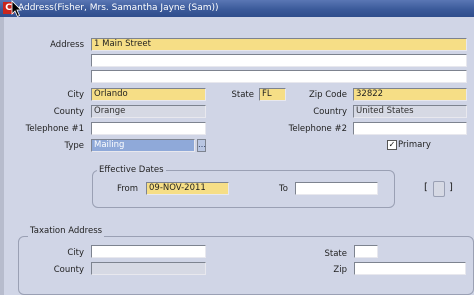  What do you see at coordinates (187, 188) in the screenshot?
I see `from-date-field: 09-NOV-2011` at bounding box center [187, 188].